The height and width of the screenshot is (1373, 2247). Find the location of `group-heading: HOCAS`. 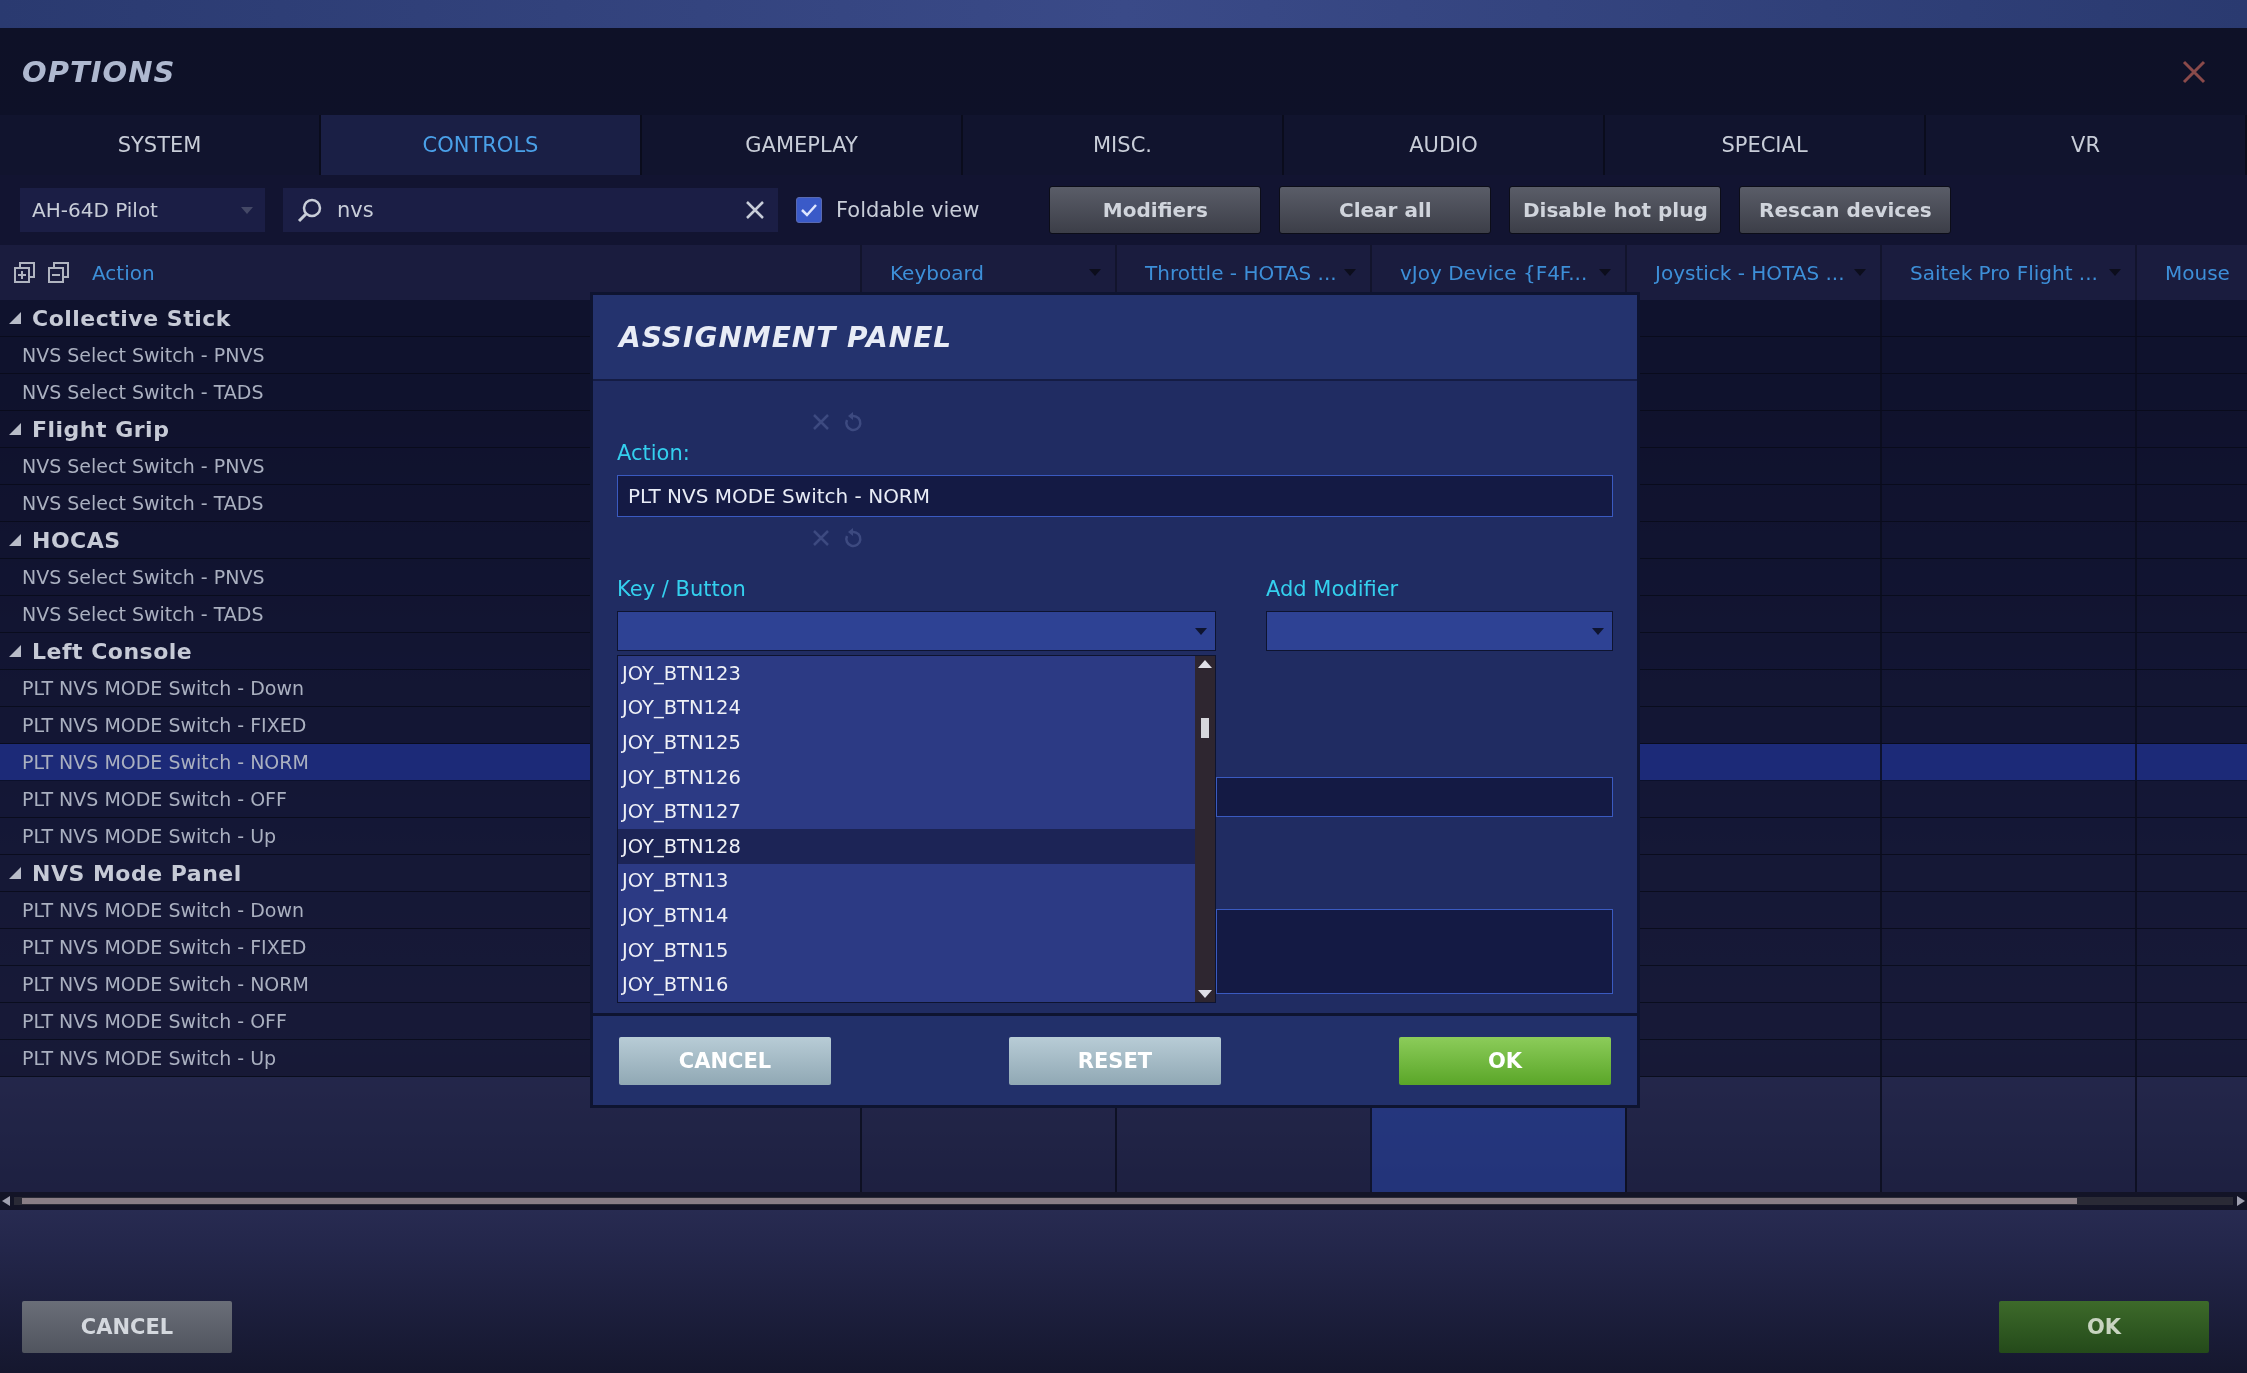

group-heading: HOCAS is located at coordinates (76, 540).